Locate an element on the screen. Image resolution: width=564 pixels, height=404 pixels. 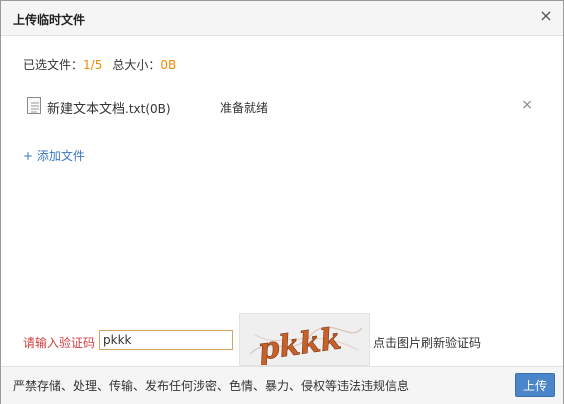
file-status: 准备就绪 is located at coordinates (244, 108).